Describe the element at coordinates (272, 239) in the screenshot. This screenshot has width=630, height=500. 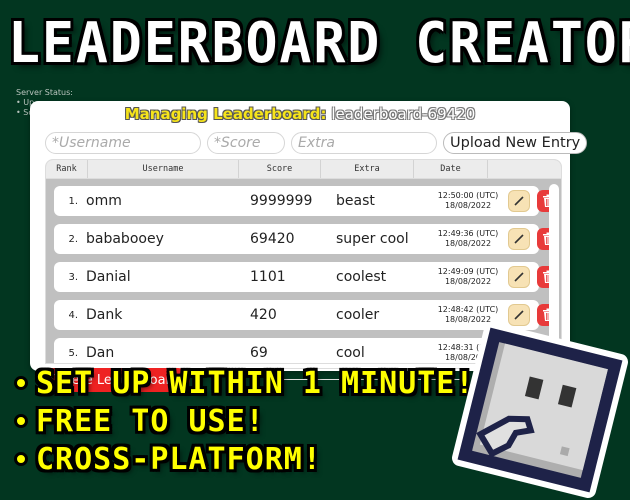
I see `score-cell: 69420` at that location.